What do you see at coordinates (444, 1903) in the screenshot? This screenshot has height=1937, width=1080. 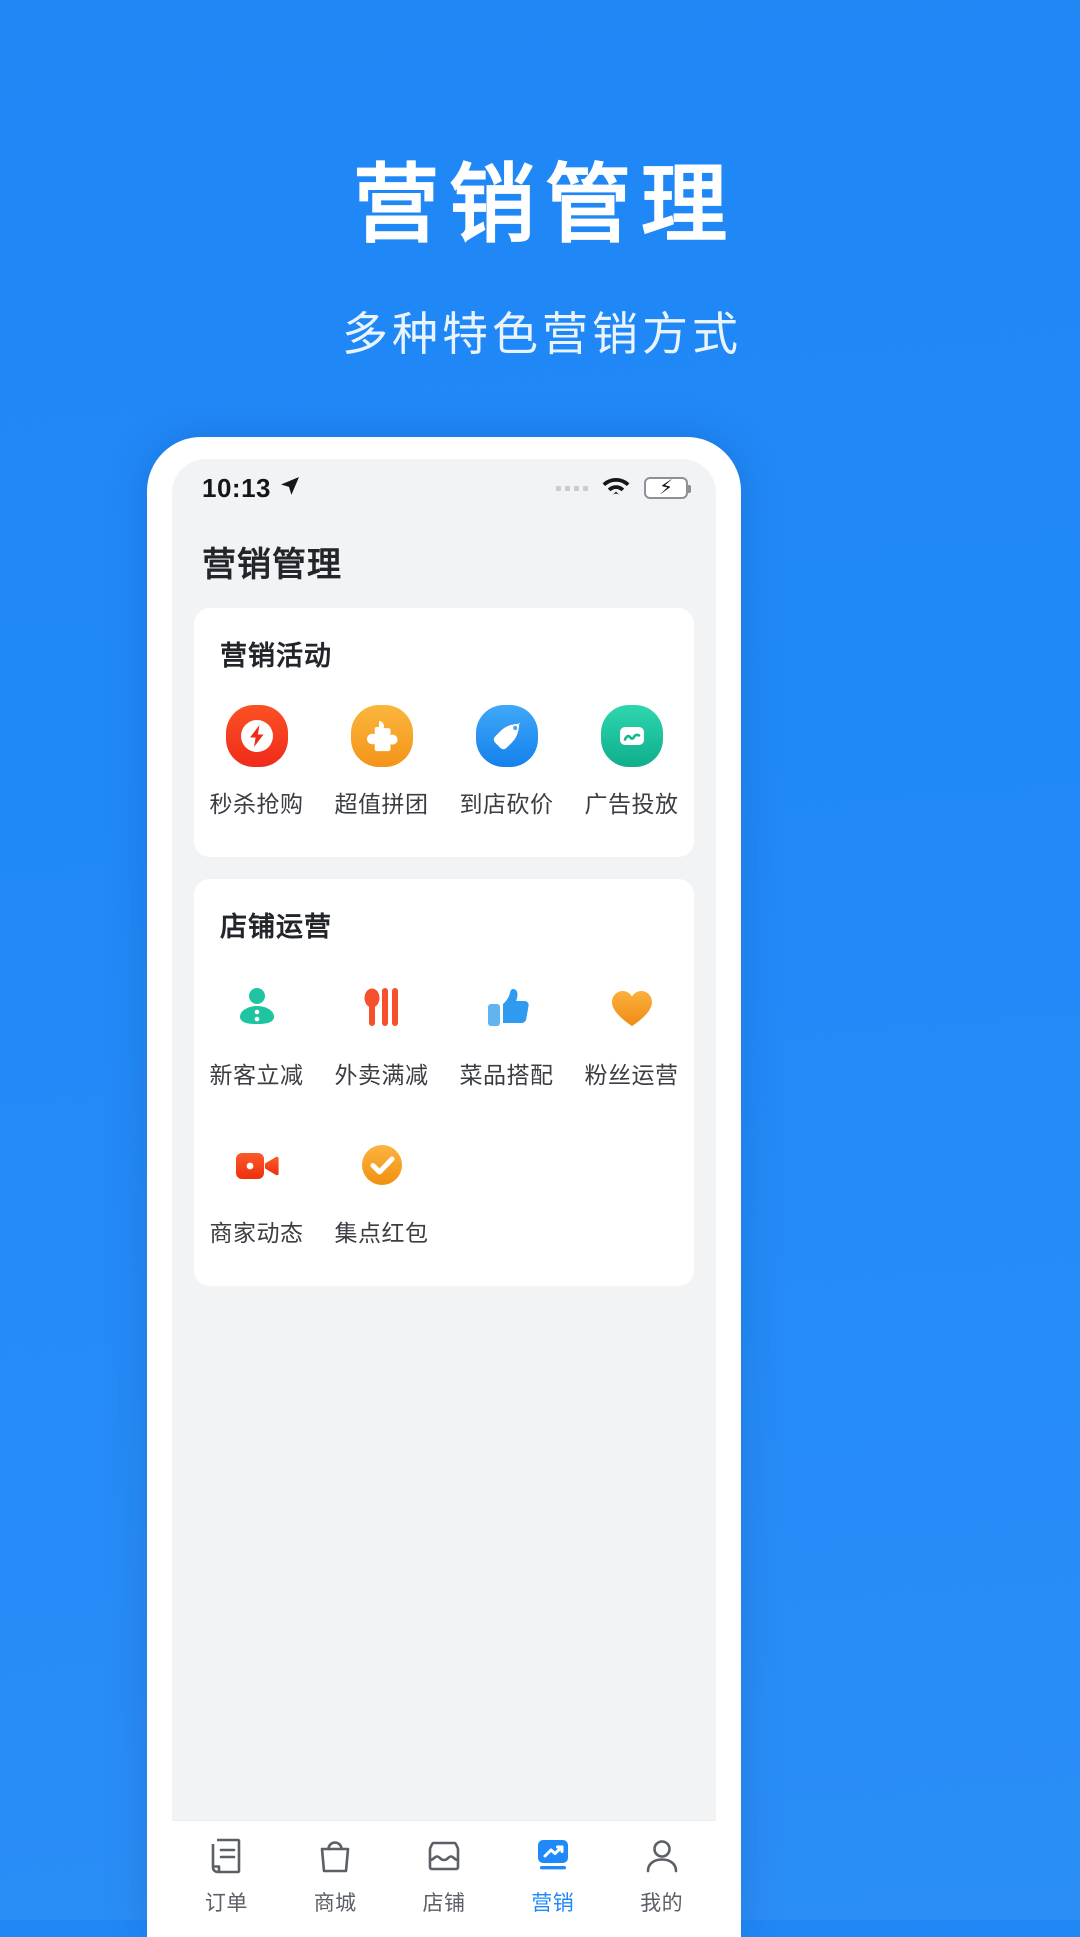 I see `tab-label: 店铺` at bounding box center [444, 1903].